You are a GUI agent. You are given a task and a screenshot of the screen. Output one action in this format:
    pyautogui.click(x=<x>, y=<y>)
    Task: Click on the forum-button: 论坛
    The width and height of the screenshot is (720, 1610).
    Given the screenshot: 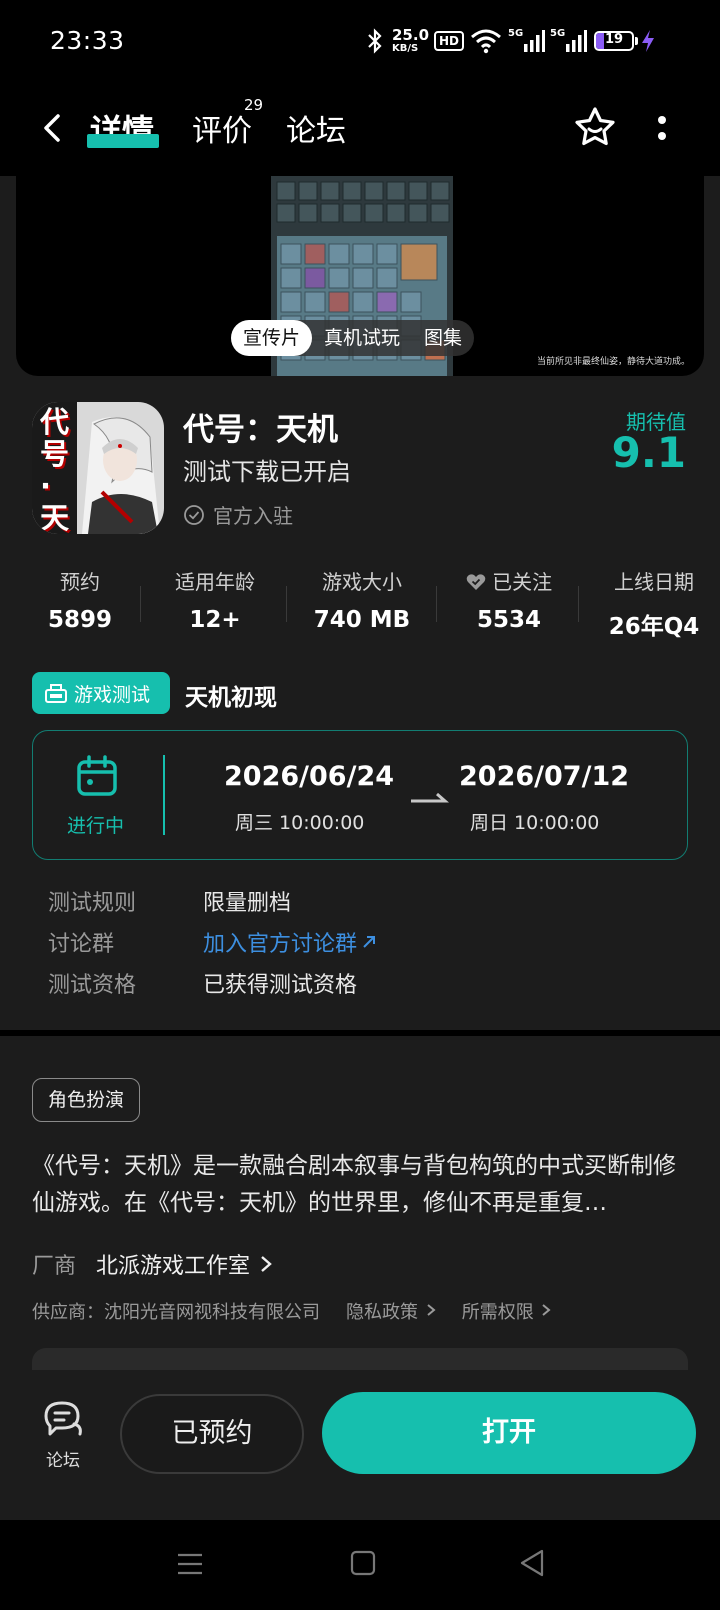 What is the action you would take?
    pyautogui.click(x=63, y=1435)
    